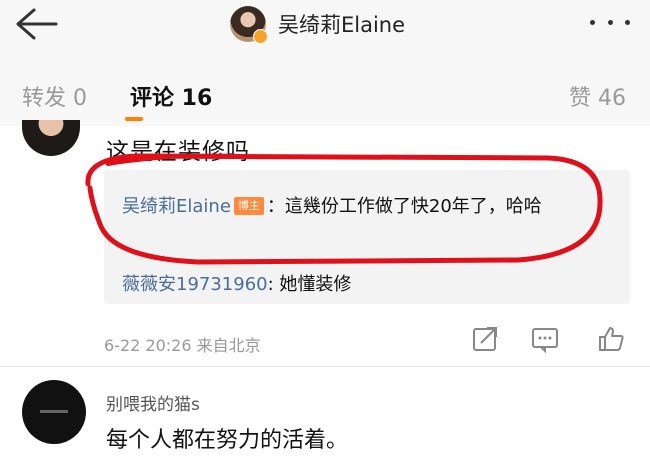 The width and height of the screenshot is (650, 462). I want to click on like-button, so click(611, 339).